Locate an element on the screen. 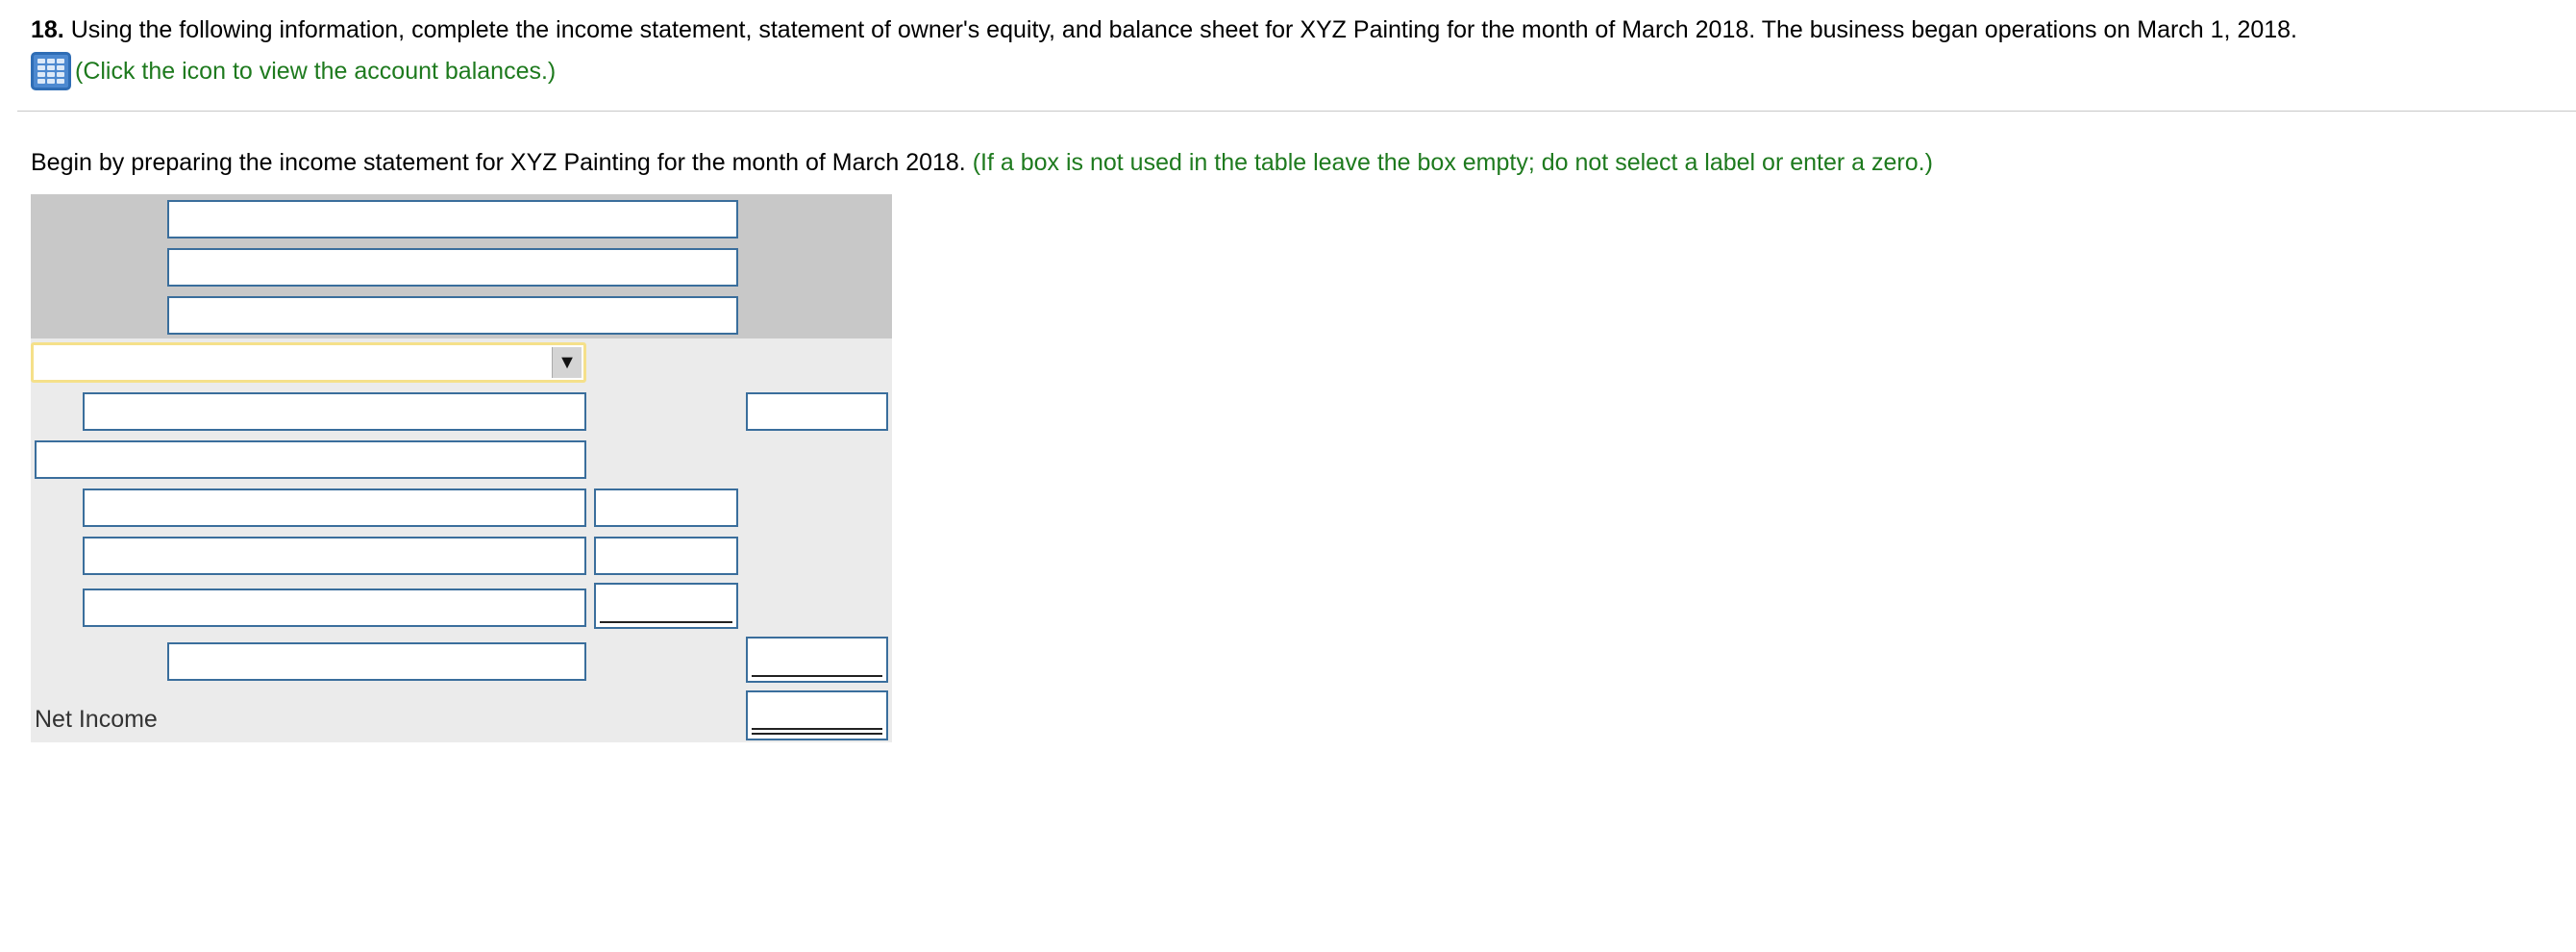 The height and width of the screenshot is (952, 2576). total-expenses-amount-input is located at coordinates (817, 660).